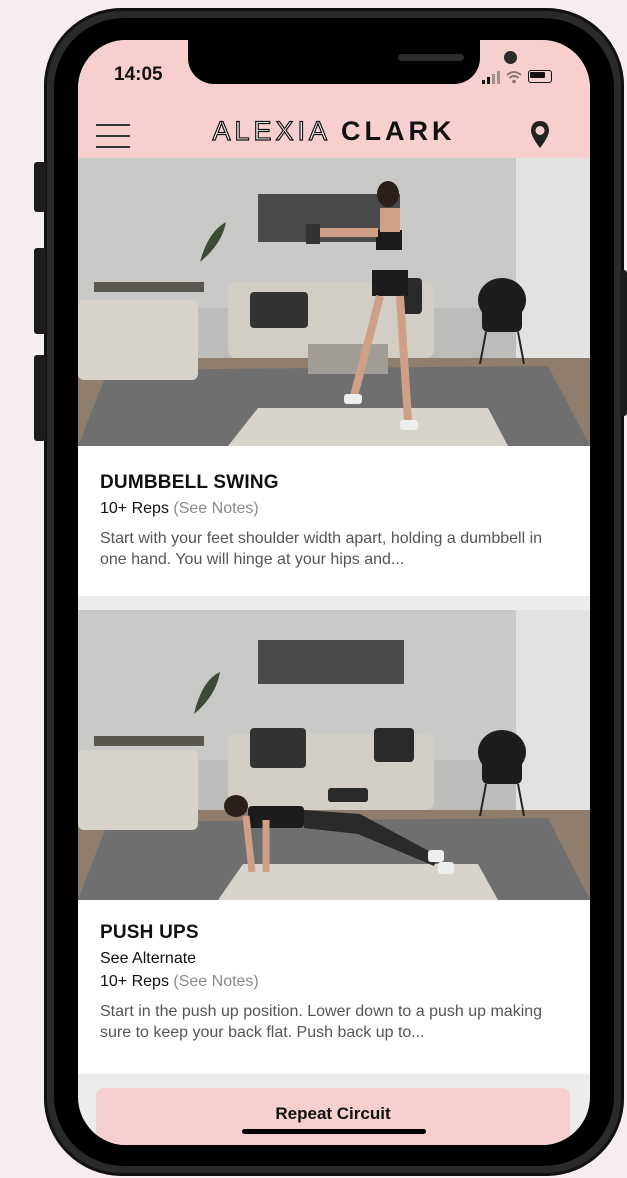  What do you see at coordinates (40, 187) in the screenshot?
I see `mute-switch` at bounding box center [40, 187].